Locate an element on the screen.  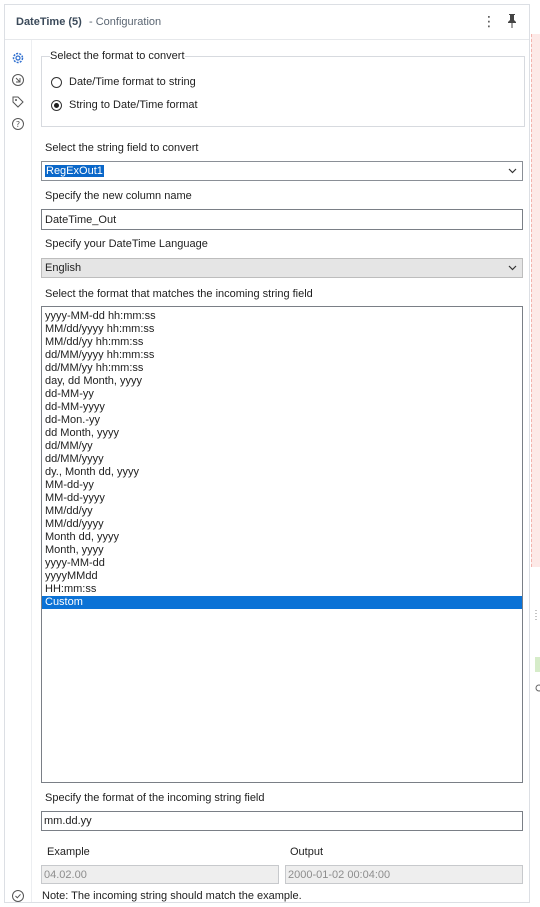
list-item: MM/dd/yyyy hh:mm:ss is located at coordinates (282, 329).